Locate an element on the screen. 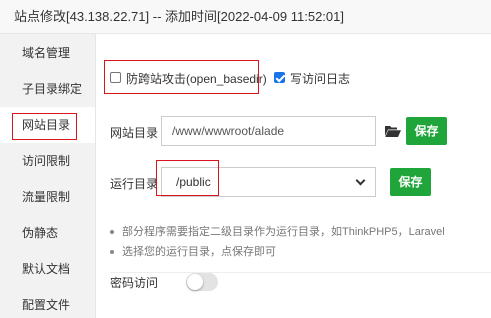 The height and width of the screenshot is (318, 491). sidebar-item-domain-management: 域名管理 is located at coordinates (47, 53).